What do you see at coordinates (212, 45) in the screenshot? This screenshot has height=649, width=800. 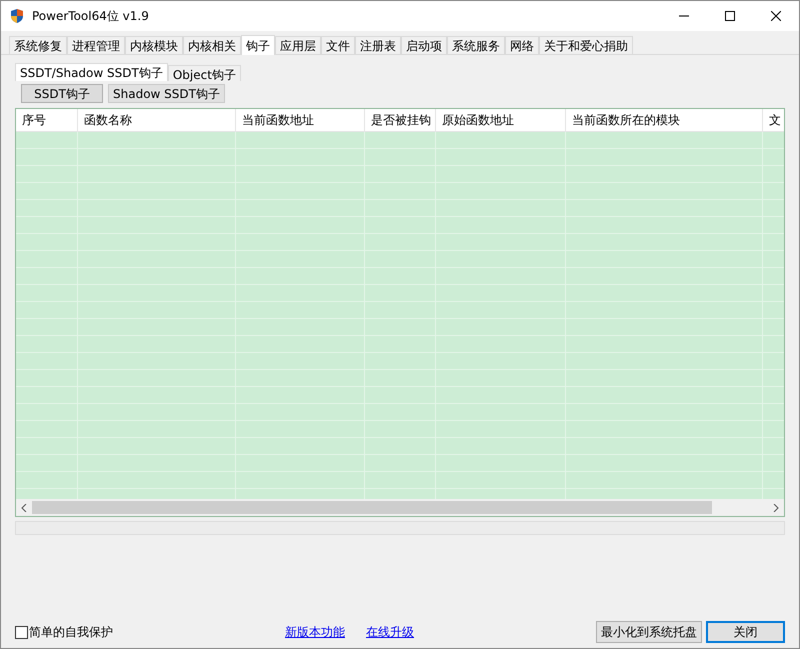 I see `tab: 内核相关` at bounding box center [212, 45].